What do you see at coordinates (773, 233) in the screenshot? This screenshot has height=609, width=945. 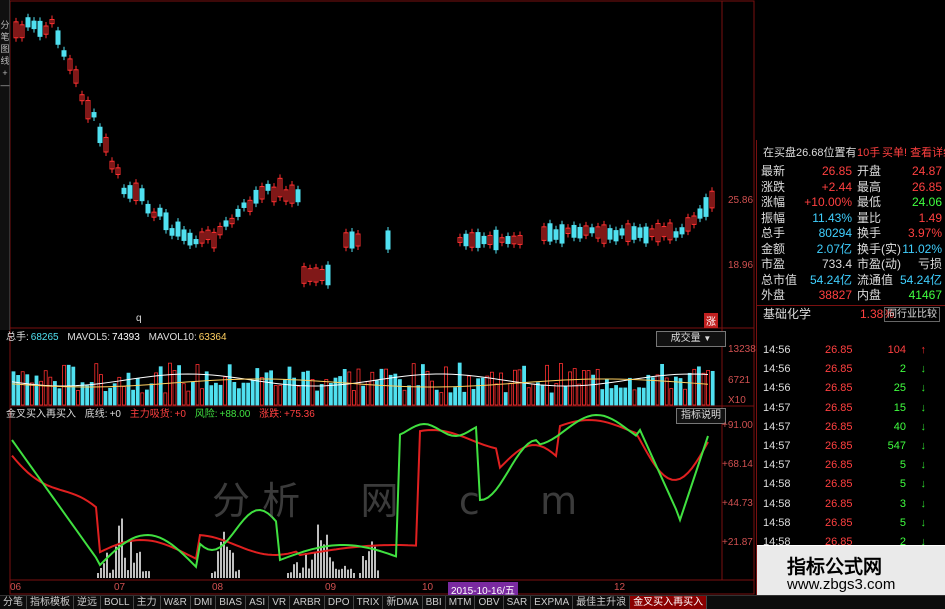 I see `quote-label: 总手` at bounding box center [773, 233].